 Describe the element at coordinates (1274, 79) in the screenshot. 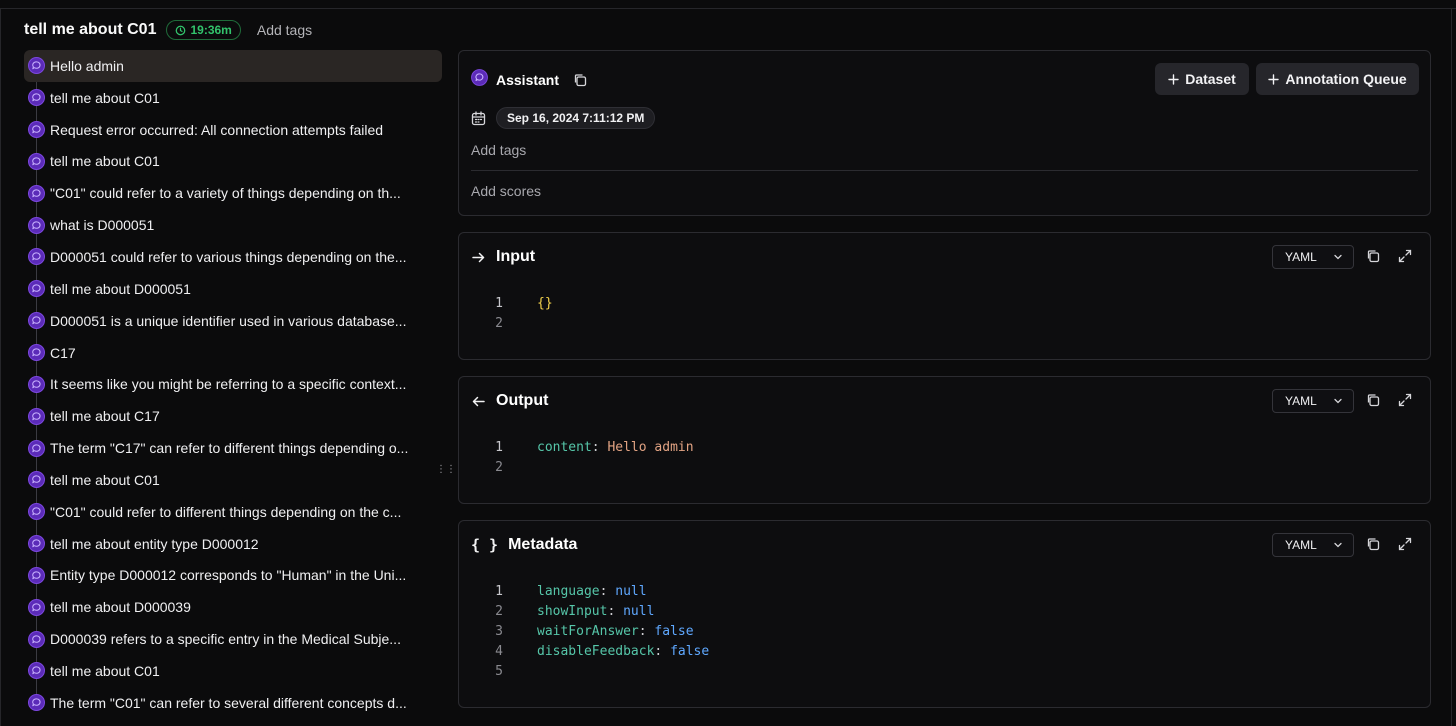

I see `plus-icon` at that location.